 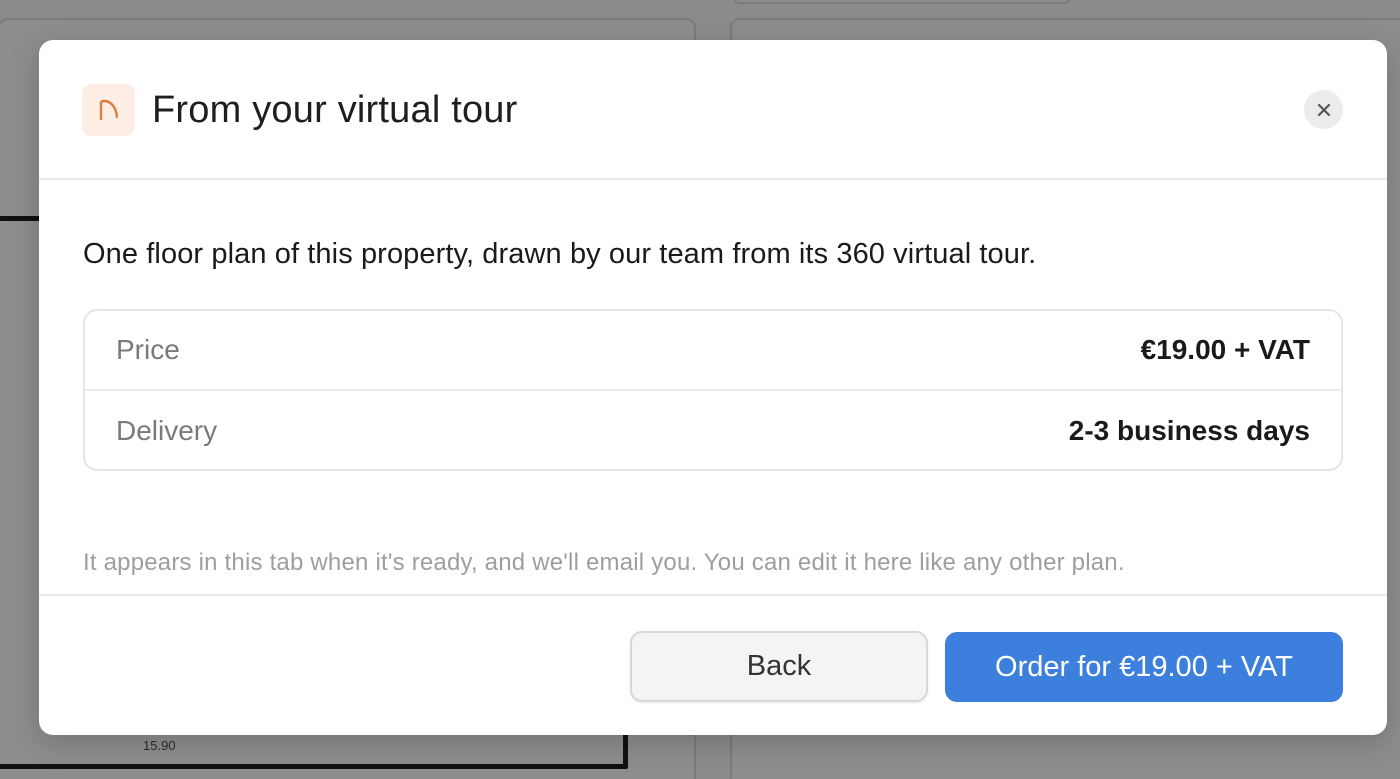 What do you see at coordinates (902, 2) in the screenshot?
I see `background-toolbar` at bounding box center [902, 2].